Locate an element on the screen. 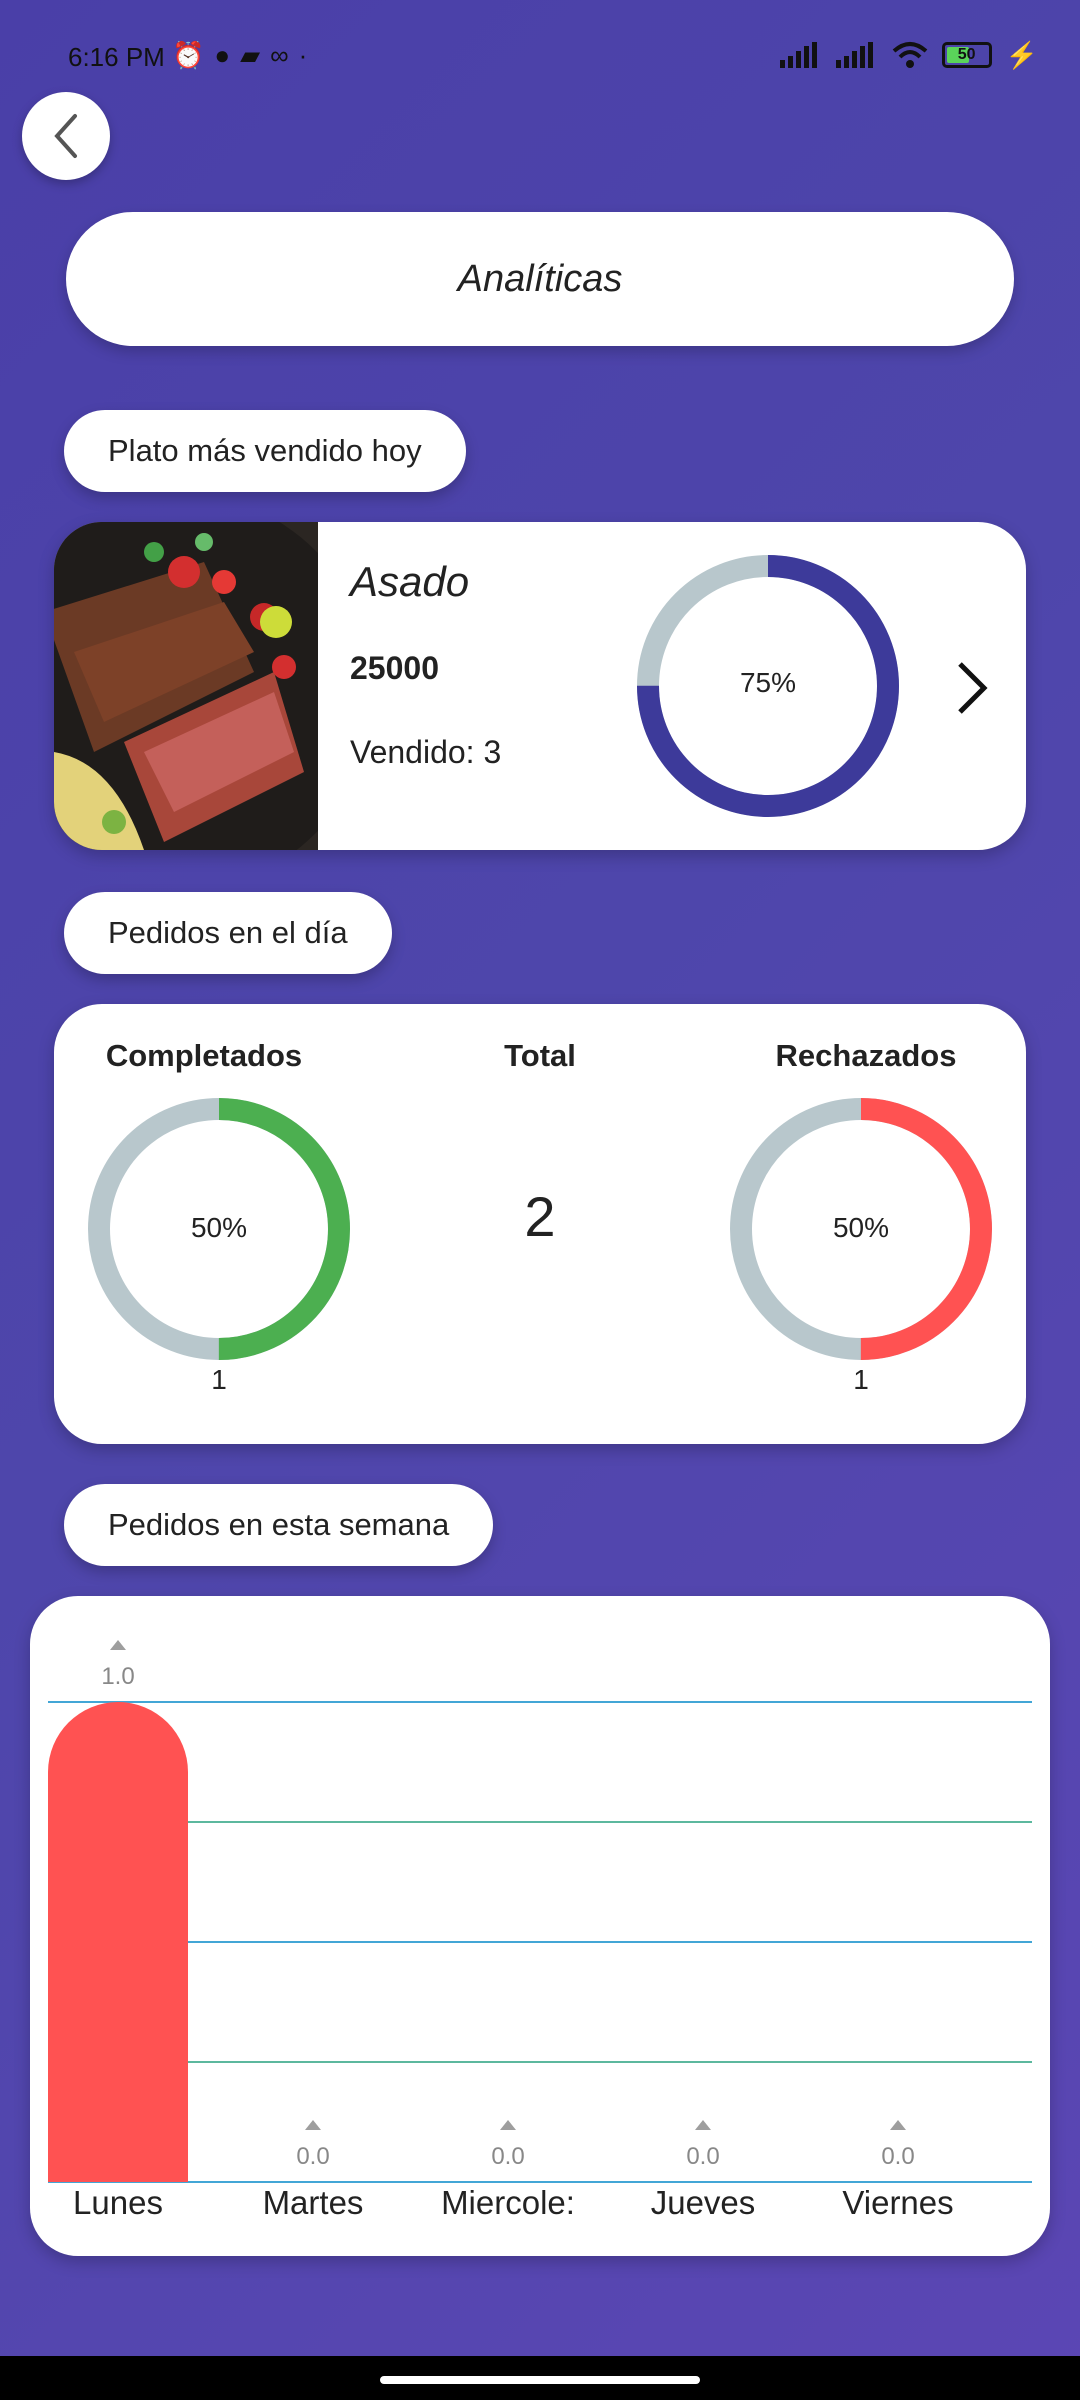 The width and height of the screenshot is (1080, 2400). status-bar: 6:16 PM ⏰ ● ▰ ∞ · 50 ⚡ is located at coordinates (540, 50).